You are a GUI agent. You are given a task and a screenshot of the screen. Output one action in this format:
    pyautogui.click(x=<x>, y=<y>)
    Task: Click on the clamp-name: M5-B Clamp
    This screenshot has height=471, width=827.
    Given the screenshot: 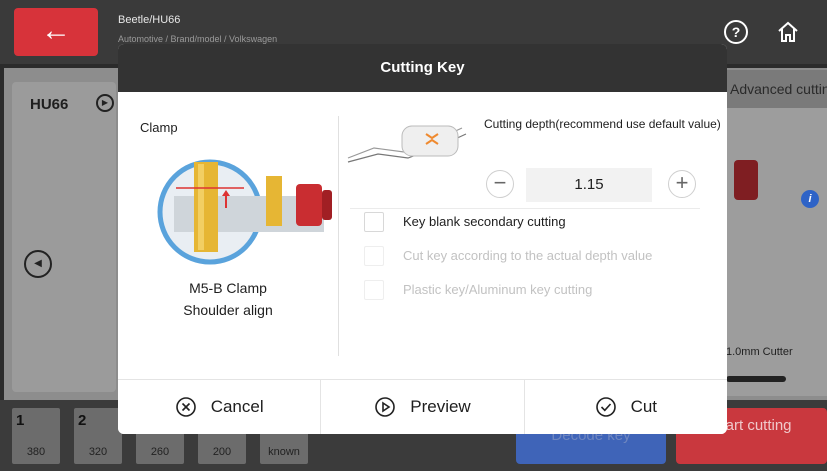 What is the action you would take?
    pyautogui.click(x=228, y=288)
    